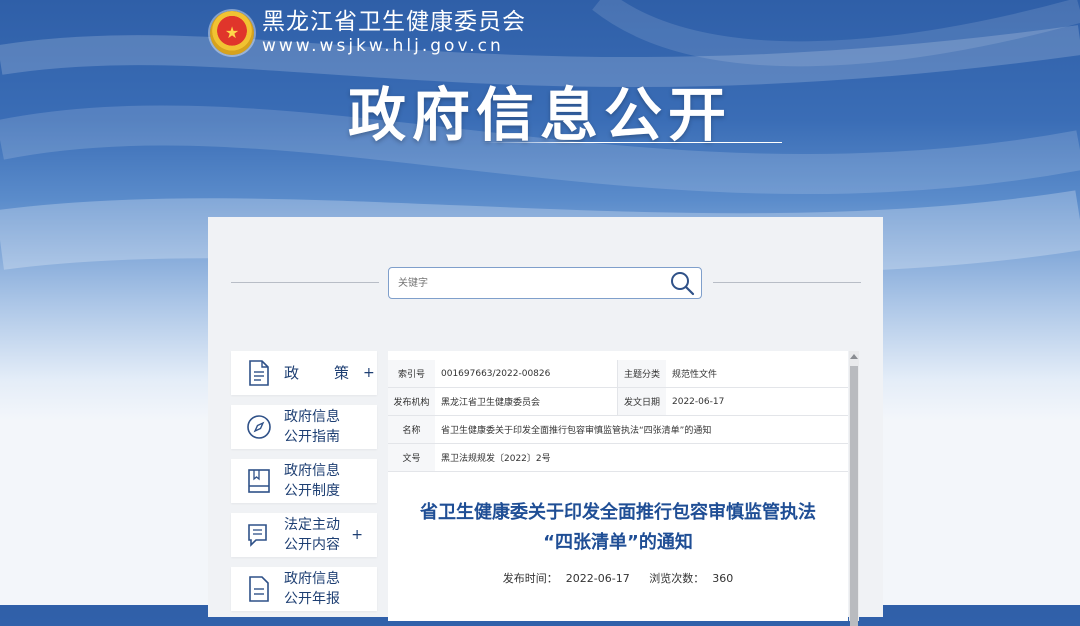 This screenshot has width=1080, height=626. What do you see at coordinates (394, 22) in the screenshot?
I see `site-name: 黑龙江省卫生健康委员会` at bounding box center [394, 22].